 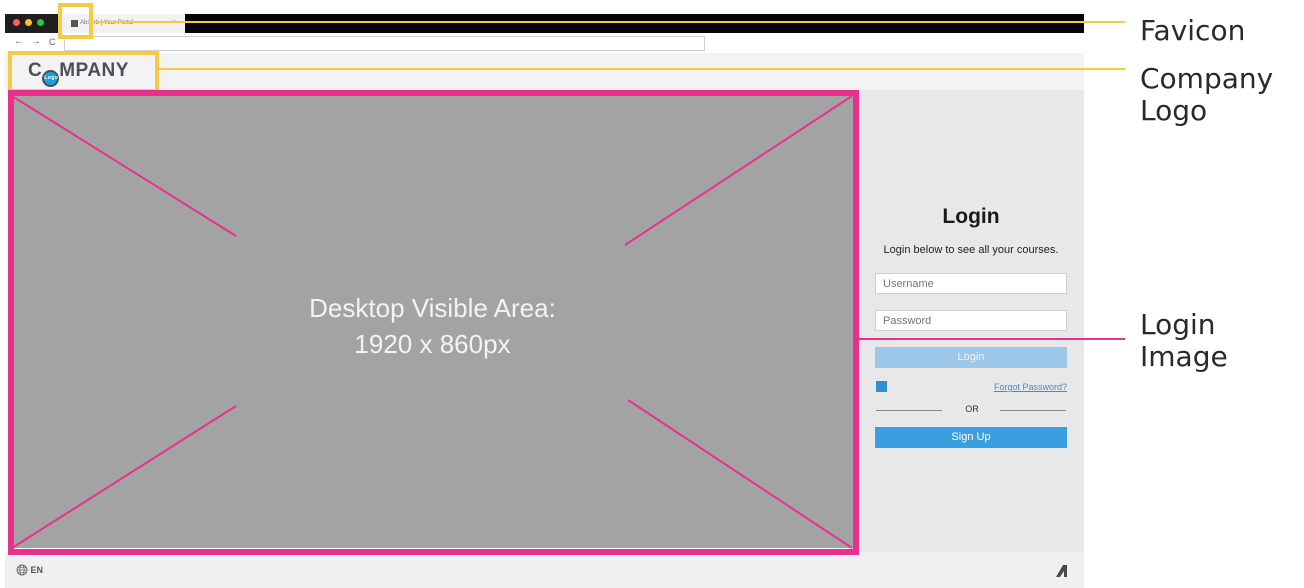 I want to click on sign-up-button: Sign Up, so click(x=971, y=437).